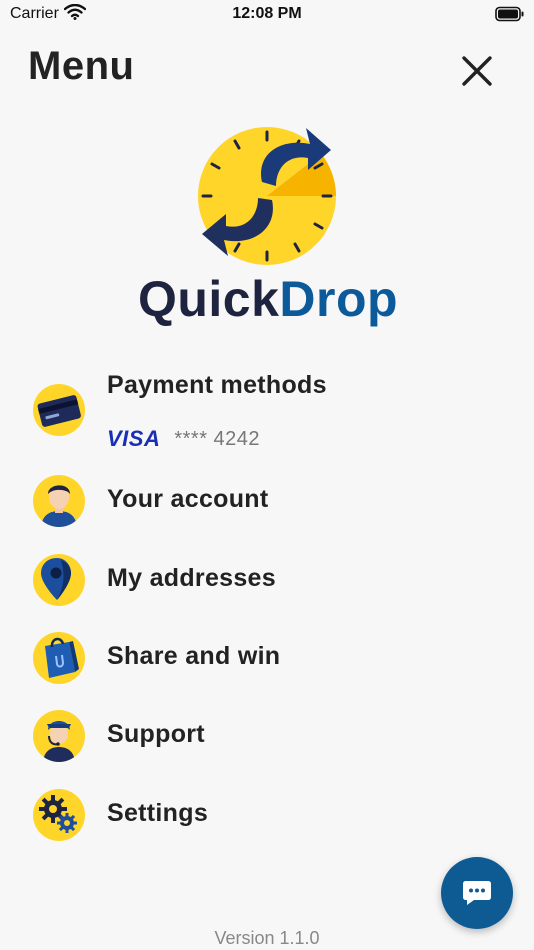  I want to click on chat-button, so click(477, 893).